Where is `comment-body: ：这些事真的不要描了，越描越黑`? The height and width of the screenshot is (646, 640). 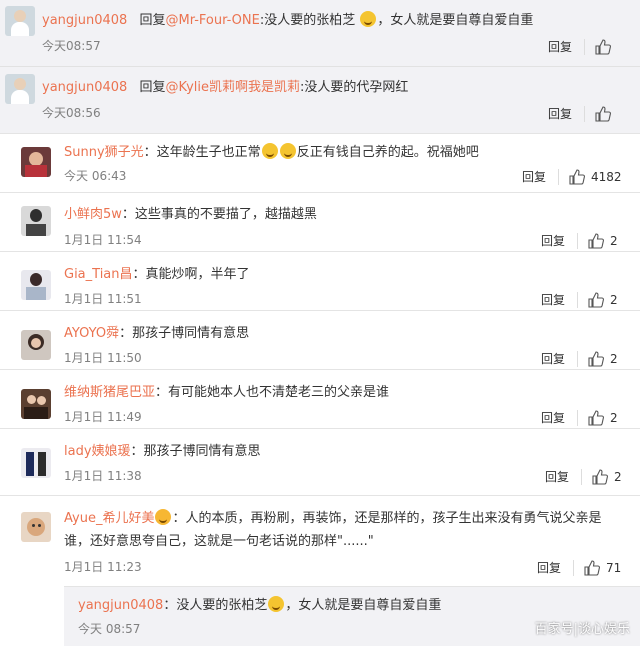 comment-body: ：这些事真的不要描了，越描越黑 is located at coordinates (219, 214).